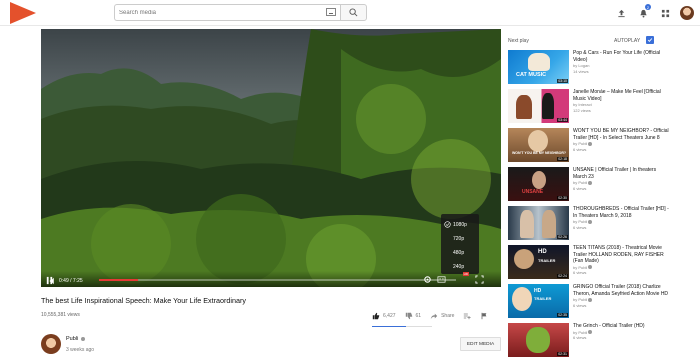  Describe the element at coordinates (533, 192) in the screenshot. I see `thumbnail-text: UNSANE` at that location.